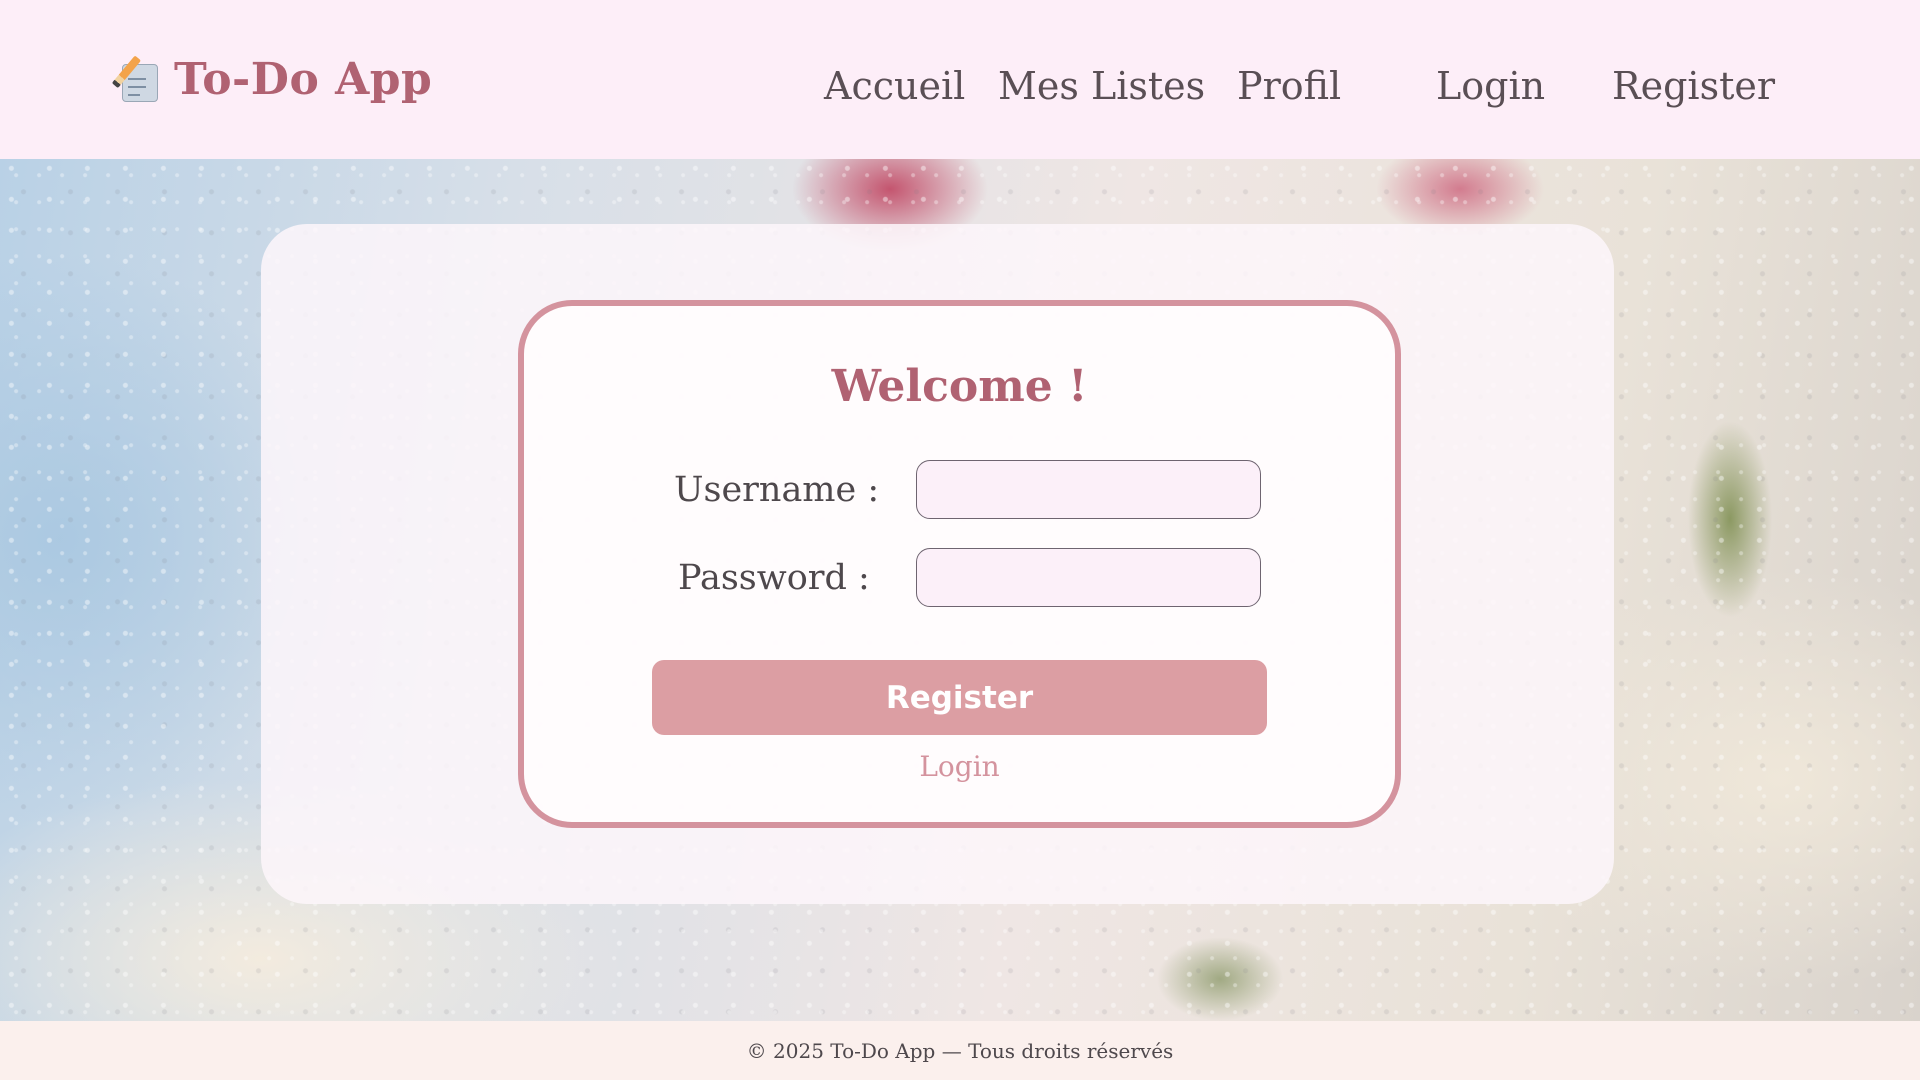  Describe the element at coordinates (959, 697) in the screenshot. I see `register-button: Register` at that location.